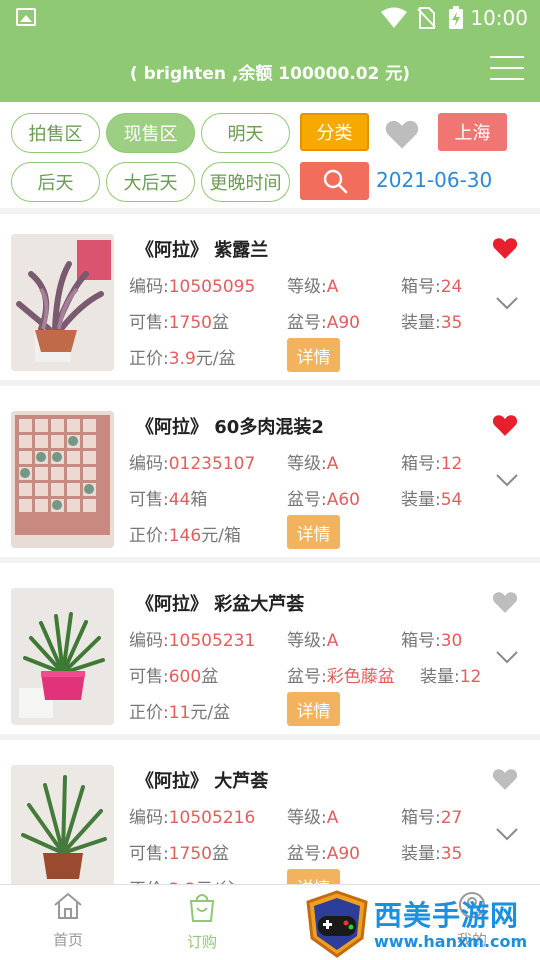 The image size is (540, 960). I want to click on box-row: 箱号:30, so click(432, 641).